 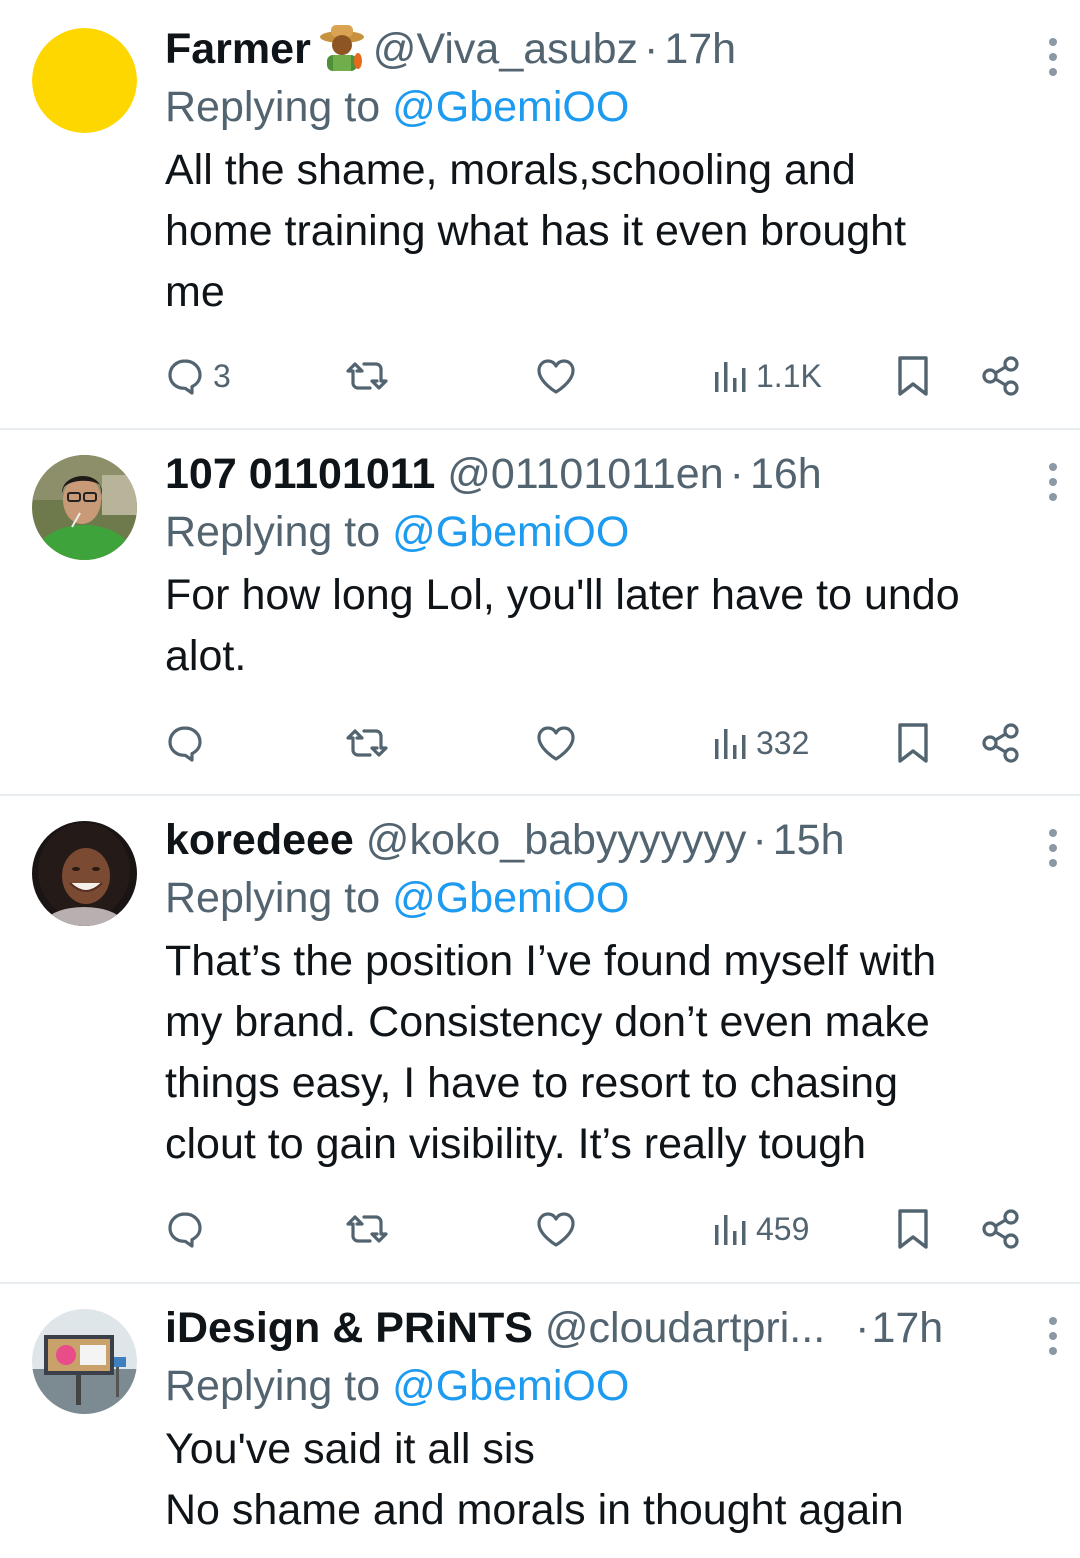 I want to click on tweet-text-line: You've said it all sis, so click(x=350, y=1449).